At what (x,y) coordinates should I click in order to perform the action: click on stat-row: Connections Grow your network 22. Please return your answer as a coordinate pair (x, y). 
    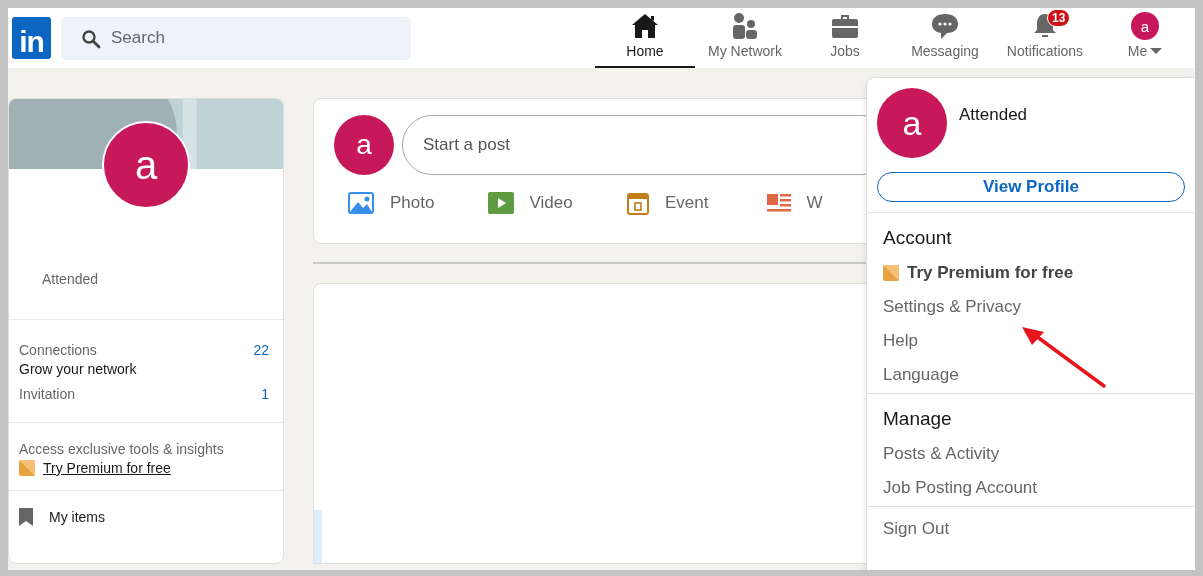
    Looking at the image, I should click on (146, 359).